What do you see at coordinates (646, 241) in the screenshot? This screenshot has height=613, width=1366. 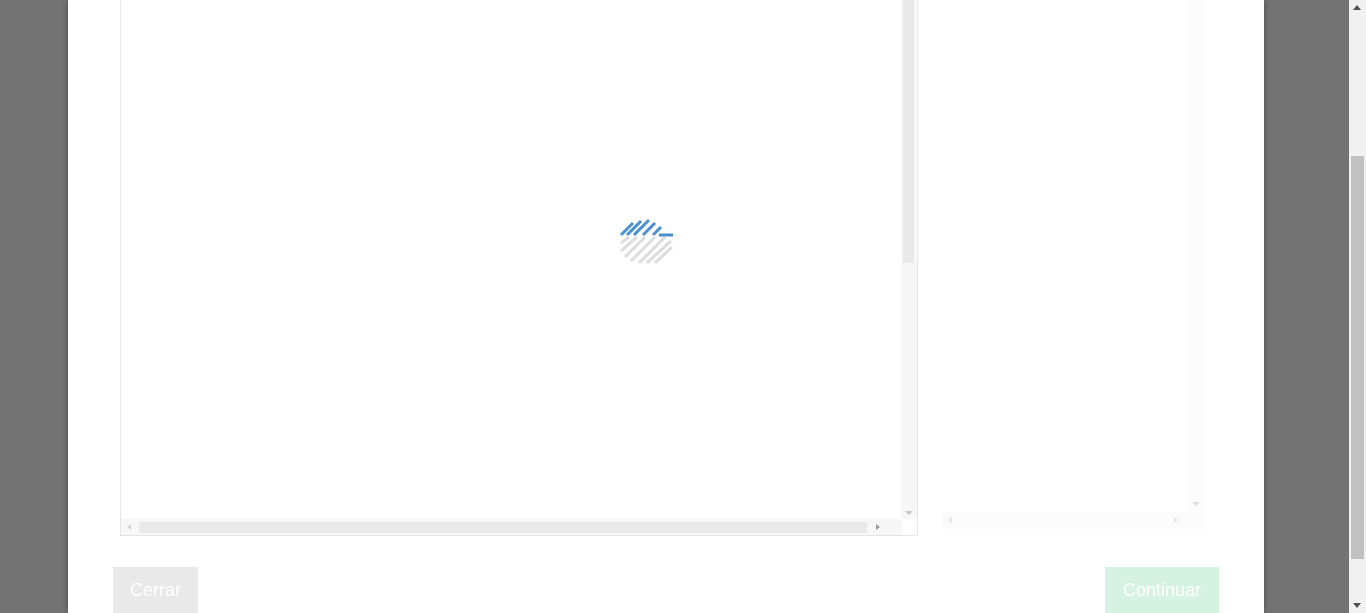 I see `loading-spinner-icon` at bounding box center [646, 241].